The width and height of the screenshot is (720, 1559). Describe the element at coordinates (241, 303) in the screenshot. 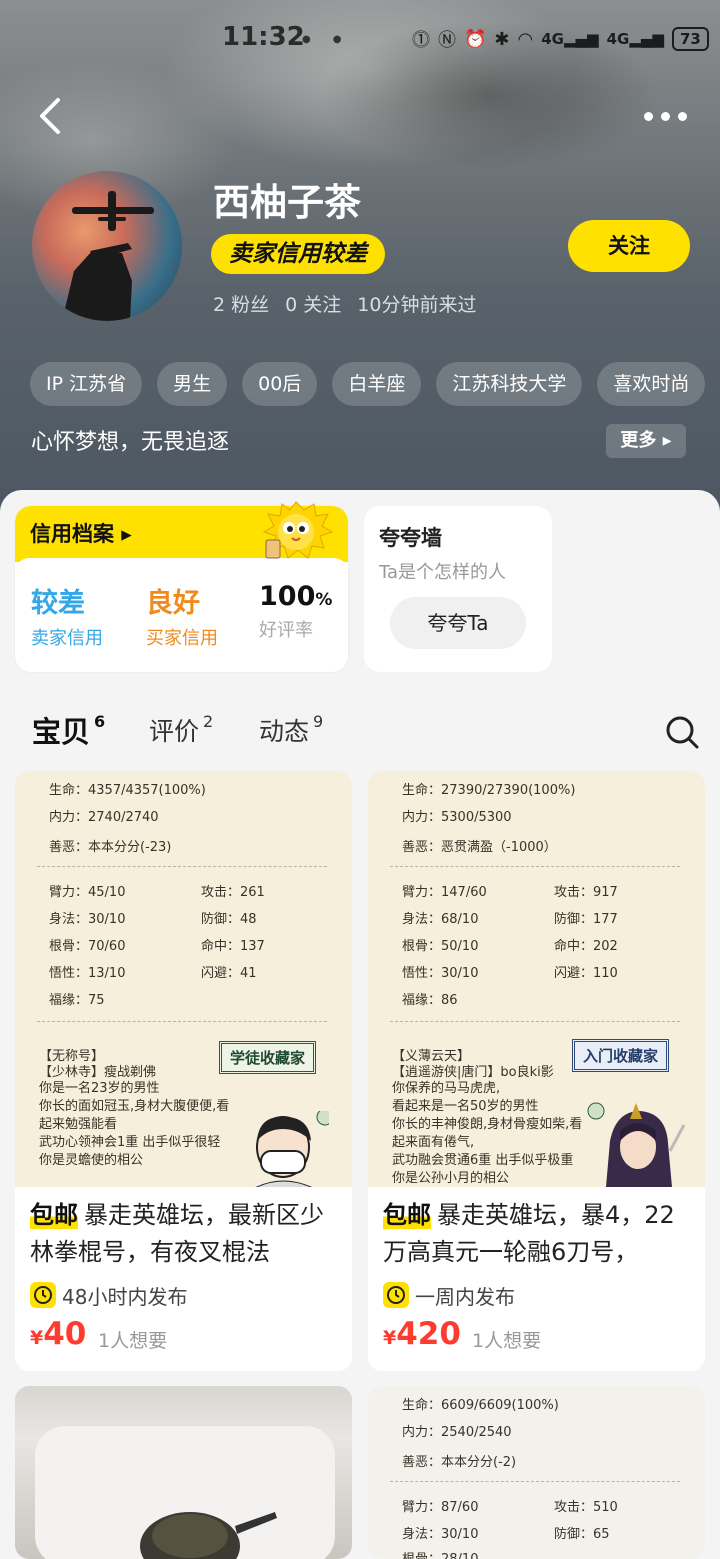

I see `fans-count: 2 粉丝` at that location.